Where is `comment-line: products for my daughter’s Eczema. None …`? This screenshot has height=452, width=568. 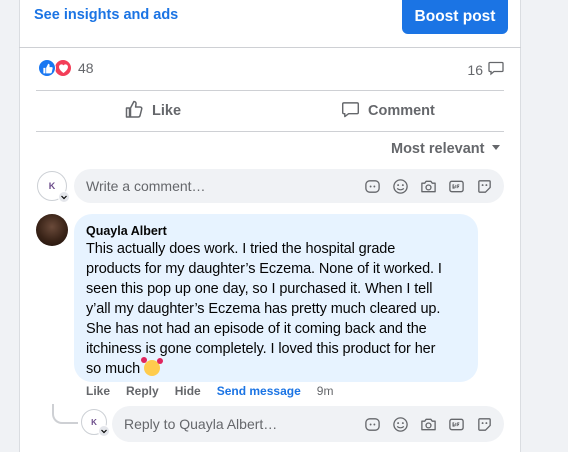
comment-line: products for my daughter’s Eczema. None … is located at coordinates (264, 269).